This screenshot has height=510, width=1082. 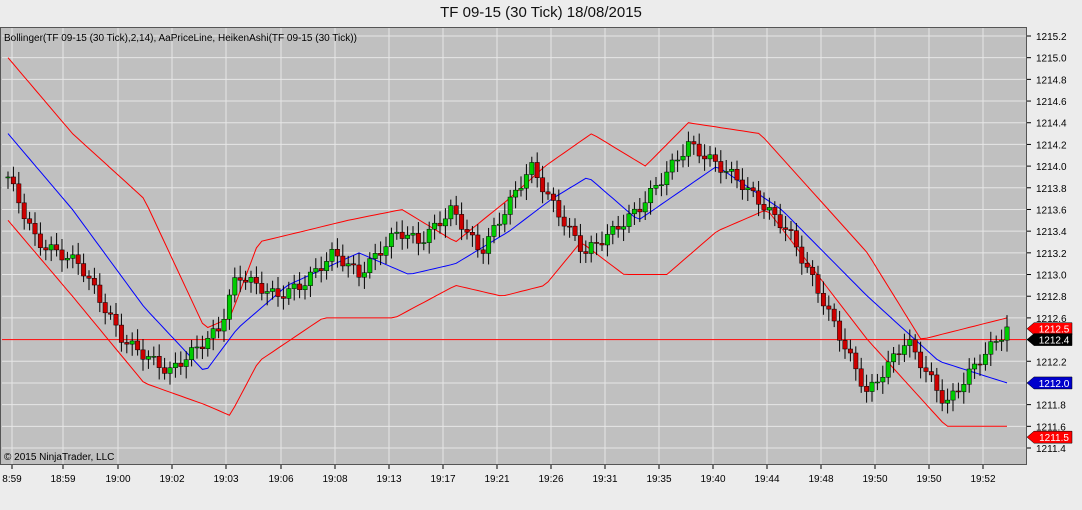 I want to click on y-tick-label: 1211.4, so click(x=1051, y=449).